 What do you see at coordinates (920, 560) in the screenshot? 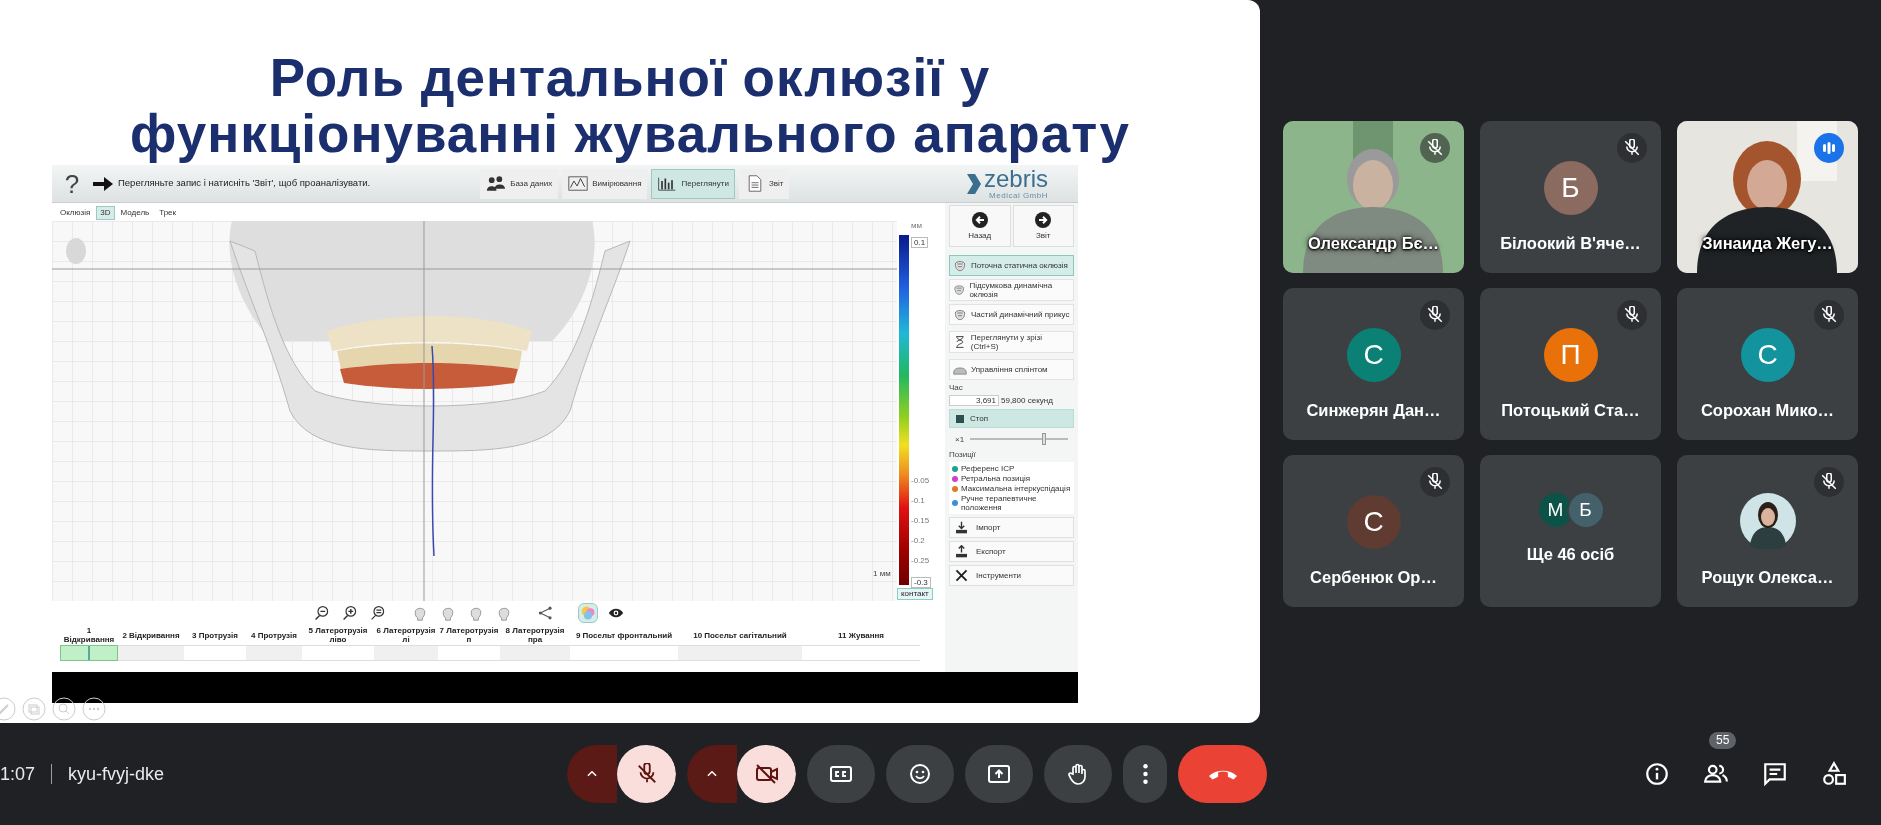
I see `scale-label: -0.25` at bounding box center [920, 560].